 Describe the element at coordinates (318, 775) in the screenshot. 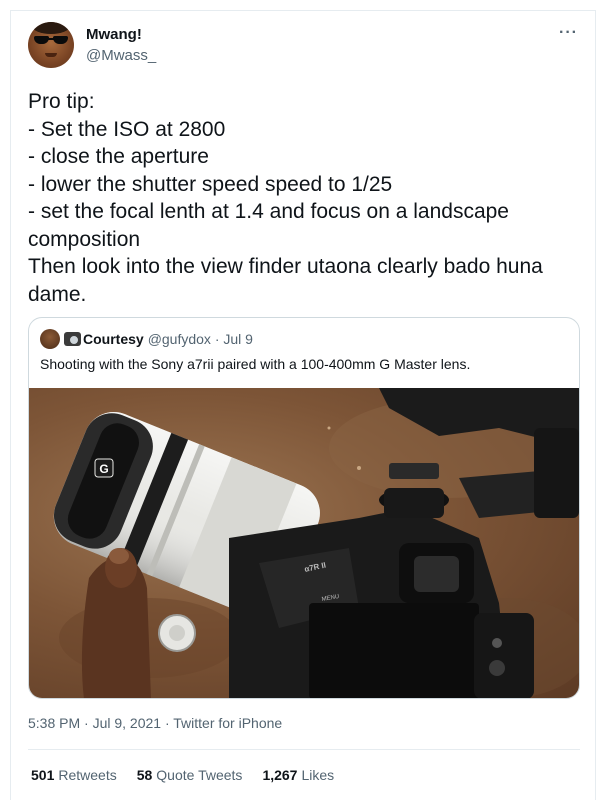

I see `likes-label: Likes` at that location.